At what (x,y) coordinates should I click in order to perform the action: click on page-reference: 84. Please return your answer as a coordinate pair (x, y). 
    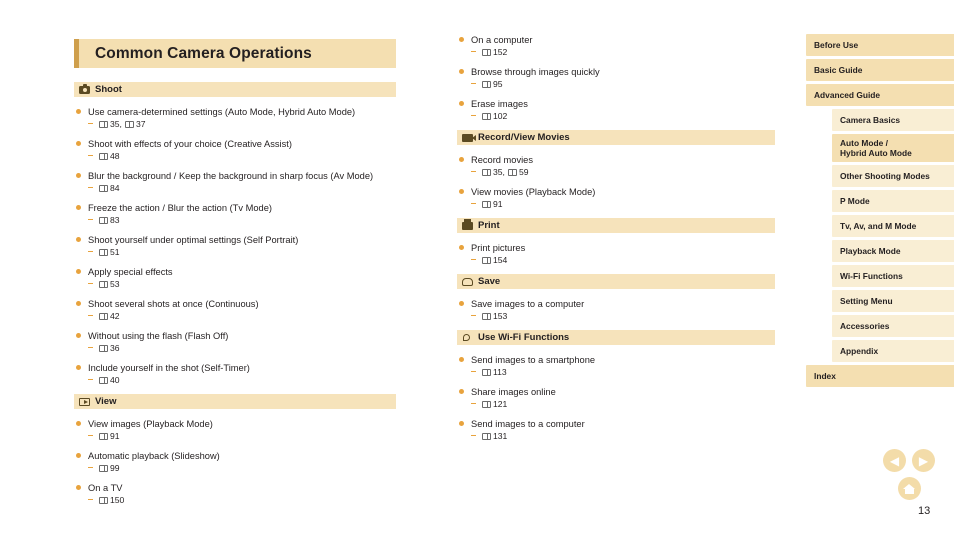
    Looking at the image, I should click on (109, 188).